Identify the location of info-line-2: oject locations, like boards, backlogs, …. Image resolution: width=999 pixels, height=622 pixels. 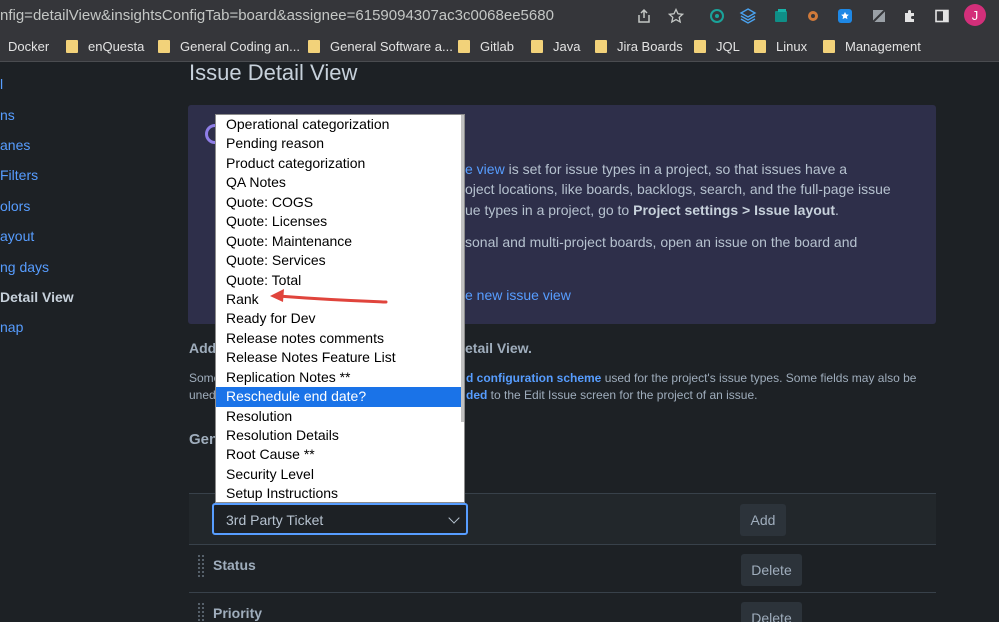
(678, 189).